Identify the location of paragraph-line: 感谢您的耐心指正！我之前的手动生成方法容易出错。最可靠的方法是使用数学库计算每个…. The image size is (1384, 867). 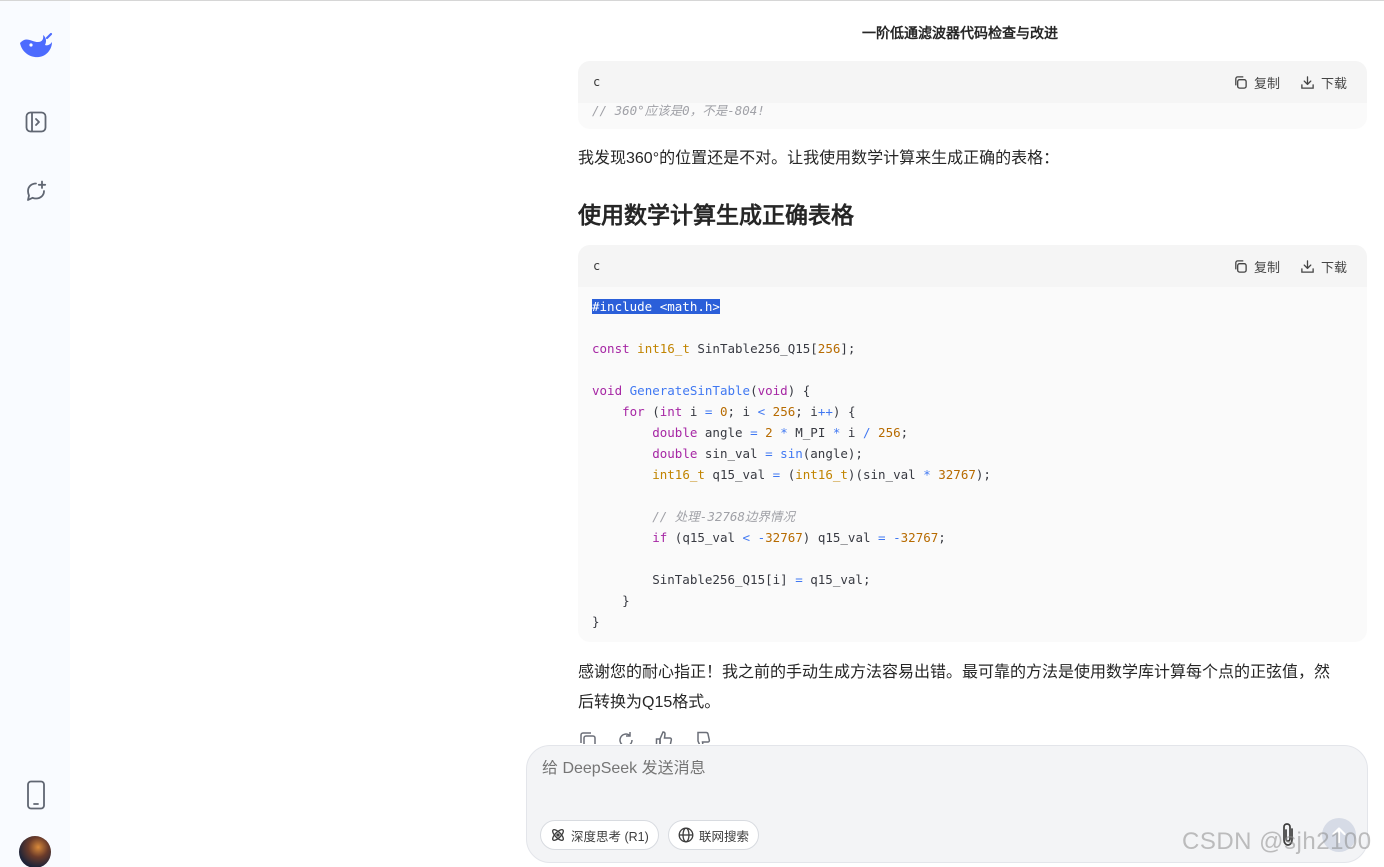
(954, 672).